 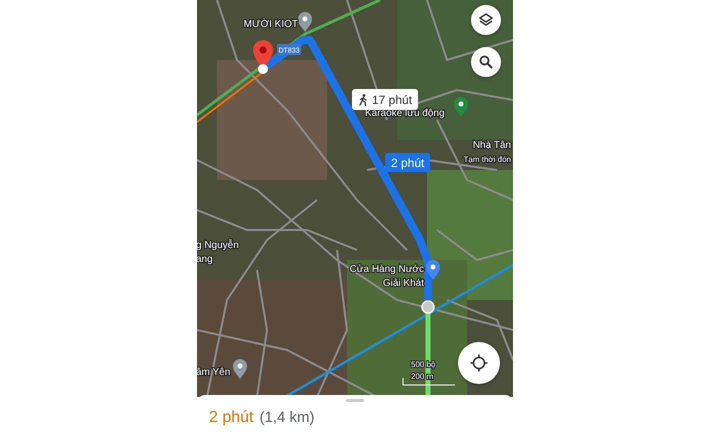 I want to click on place-label: MƯỜI KIOT, so click(x=271, y=24).